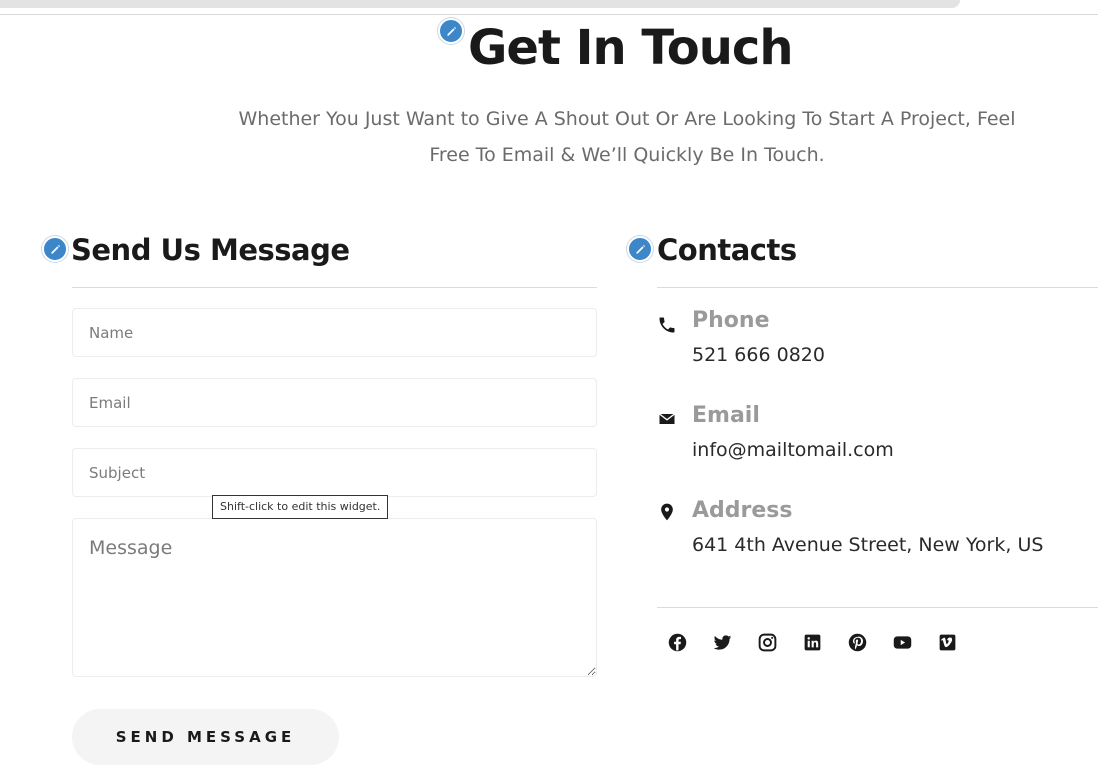 The height and width of the screenshot is (772, 1098). I want to click on facebook-icon, so click(677, 642).